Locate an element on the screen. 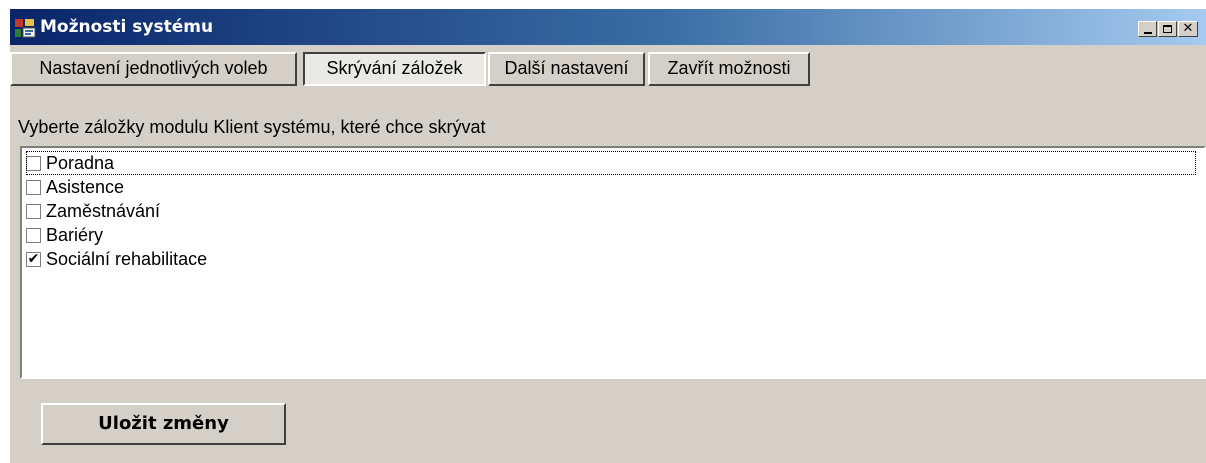 This screenshot has height=463, width=1206. maximize-button is located at coordinates (1167, 29).